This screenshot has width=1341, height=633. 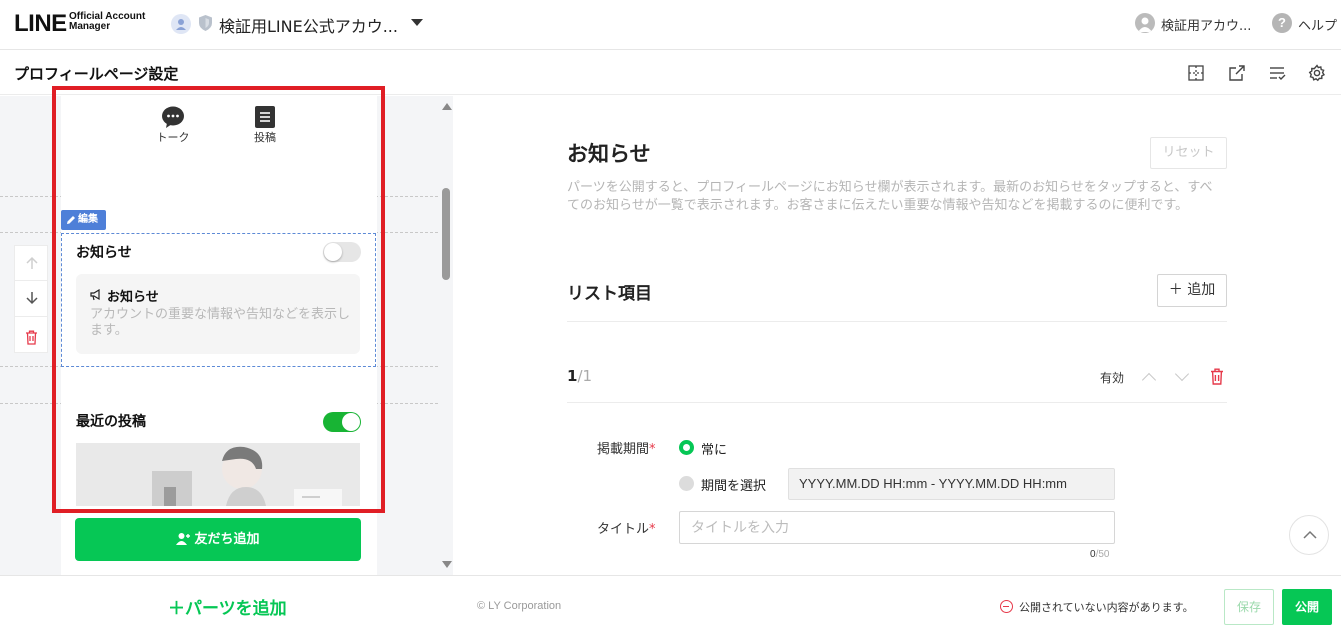 What do you see at coordinates (686, 483) in the screenshot?
I see `period-custom-radio` at bounding box center [686, 483].